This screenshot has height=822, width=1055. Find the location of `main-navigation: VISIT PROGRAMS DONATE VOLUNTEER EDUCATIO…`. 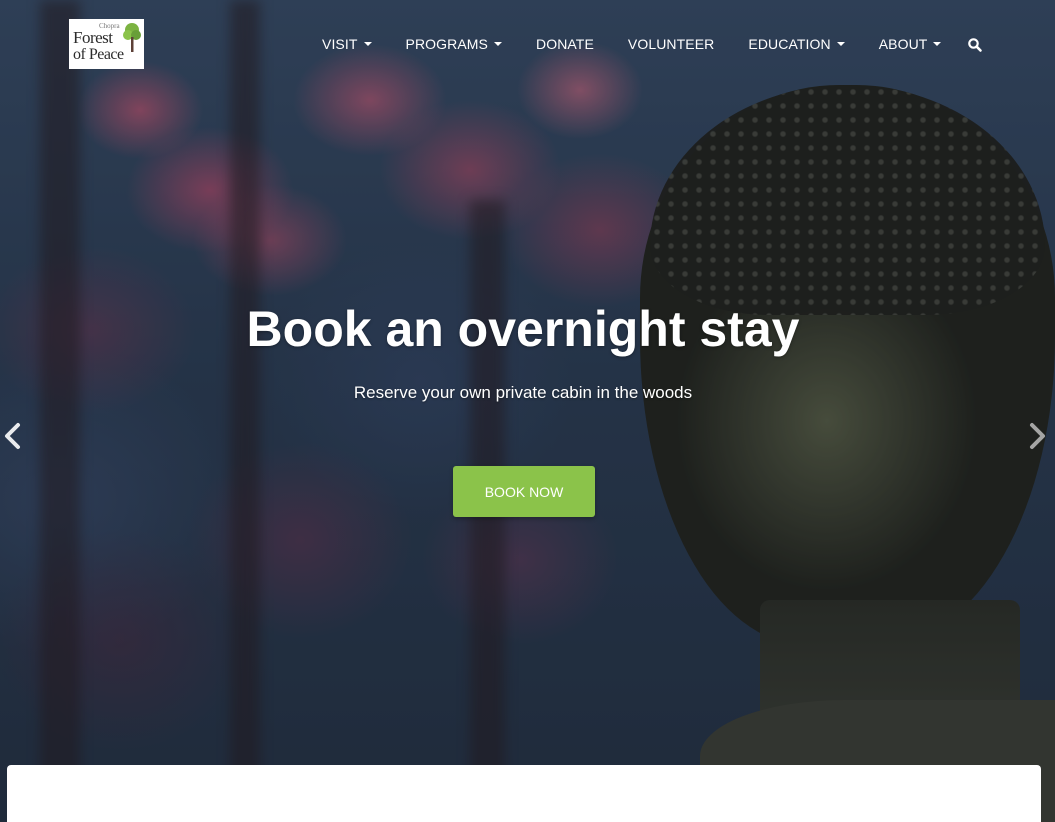

main-navigation: VISIT PROGRAMS DONATE VOLUNTEER EDUCATIO… is located at coordinates (632, 44).